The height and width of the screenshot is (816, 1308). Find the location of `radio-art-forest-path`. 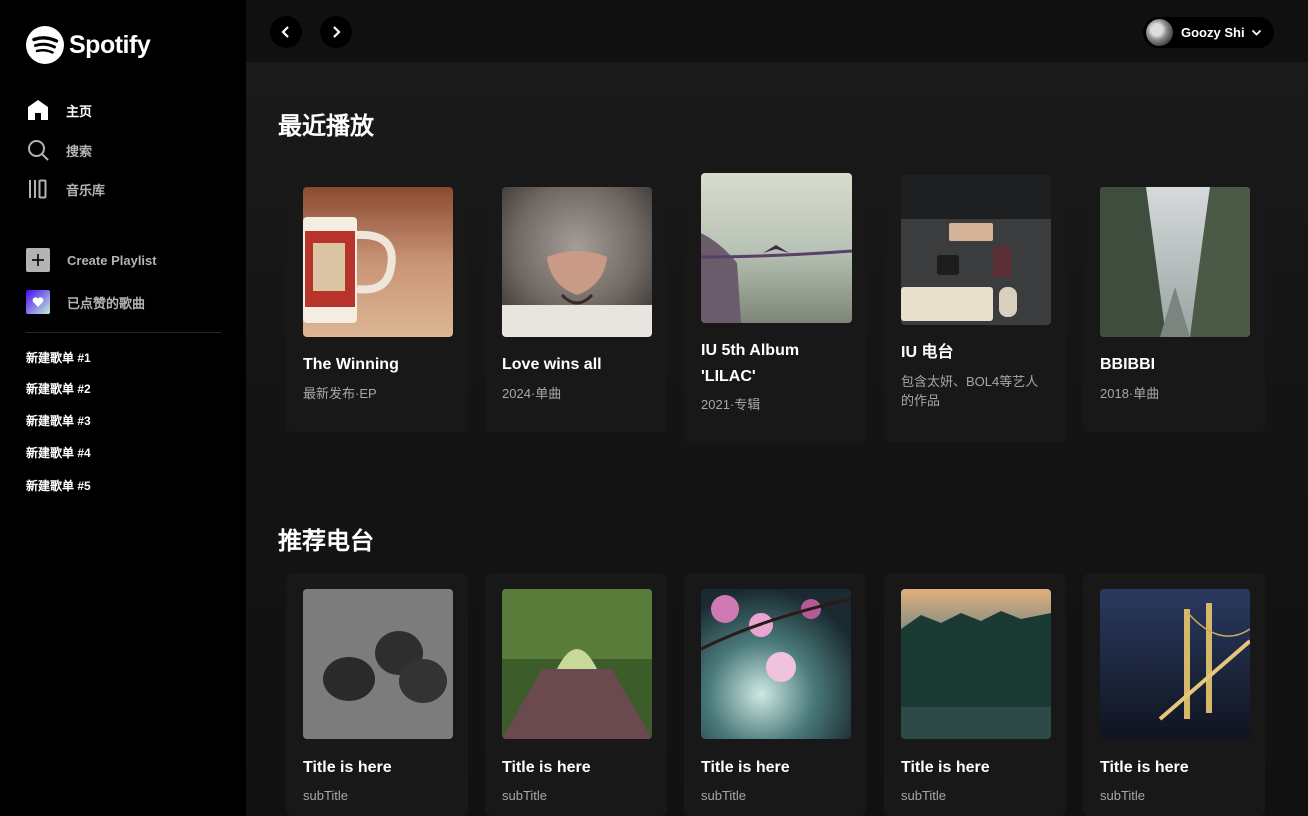

radio-art-forest-path is located at coordinates (577, 664).